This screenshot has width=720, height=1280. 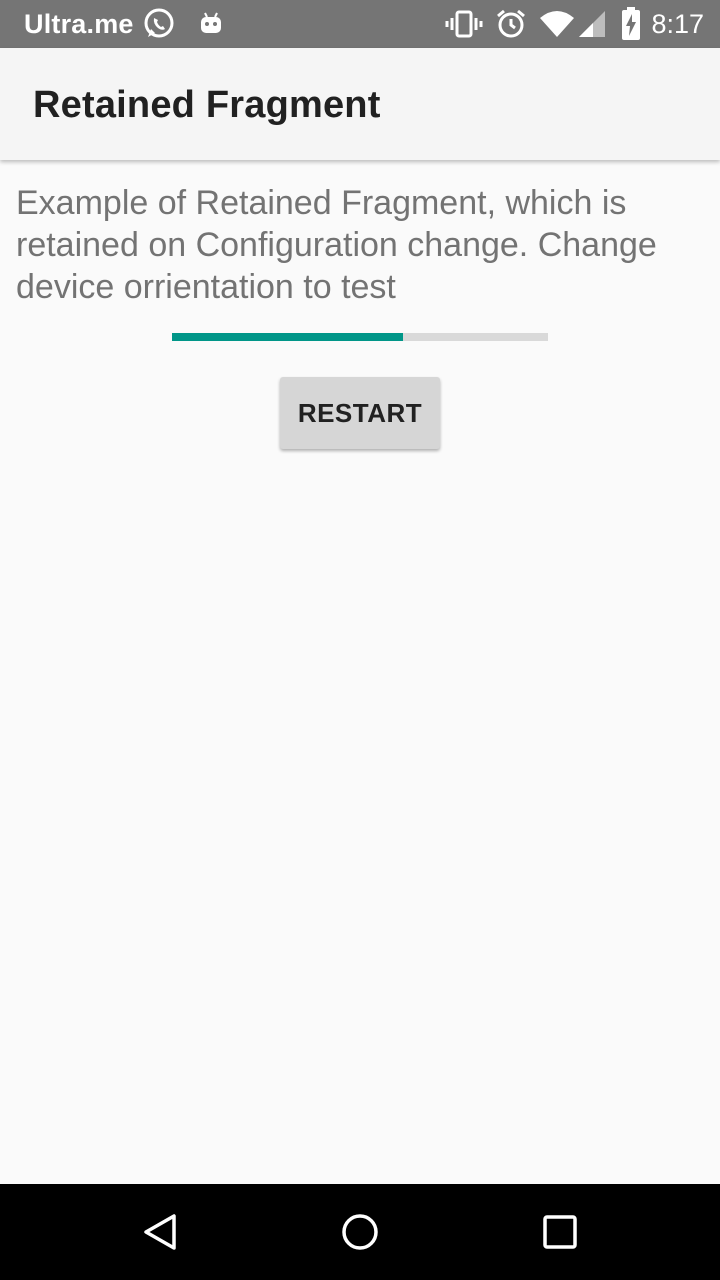 I want to click on page-title: Retained Fragment, so click(x=207, y=105).